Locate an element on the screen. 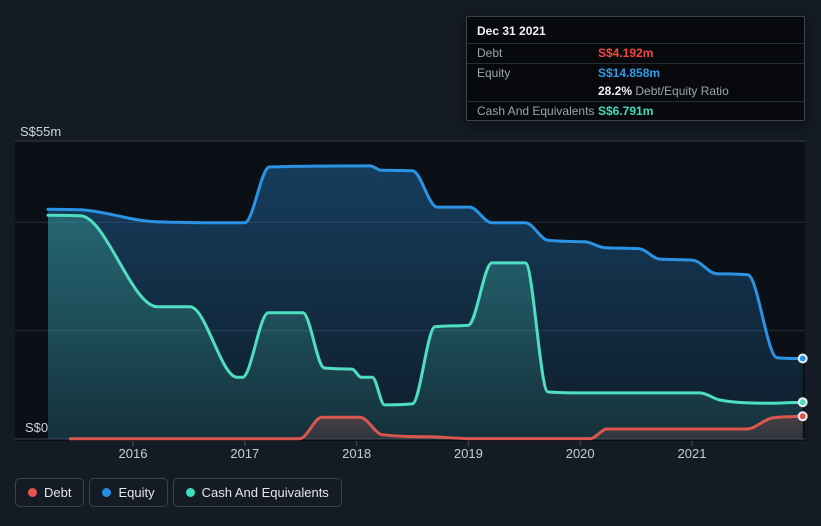 This screenshot has width=821, height=526. tooltip-row-cash: Cash And Equivalents S$6.791m is located at coordinates (635, 111).